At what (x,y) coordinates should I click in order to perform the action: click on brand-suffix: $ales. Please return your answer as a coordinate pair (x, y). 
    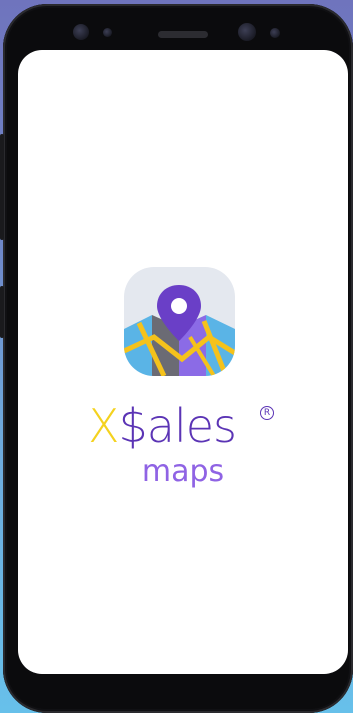
    Looking at the image, I should click on (178, 426).